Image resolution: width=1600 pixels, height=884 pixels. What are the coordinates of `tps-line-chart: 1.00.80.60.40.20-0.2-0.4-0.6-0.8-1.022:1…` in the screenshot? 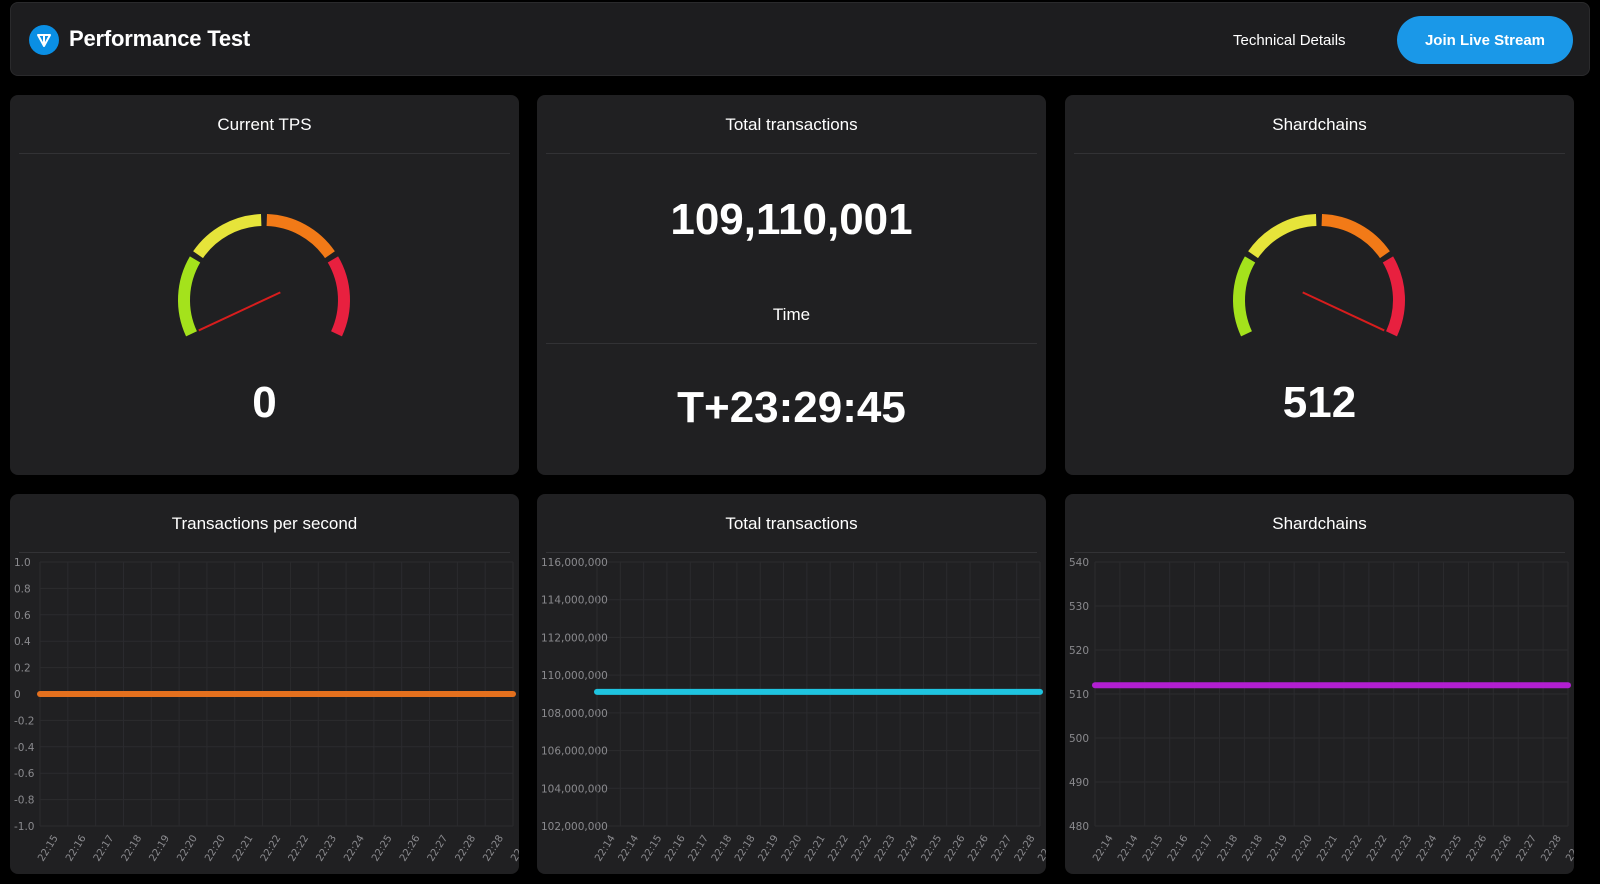 It's located at (266, 710).